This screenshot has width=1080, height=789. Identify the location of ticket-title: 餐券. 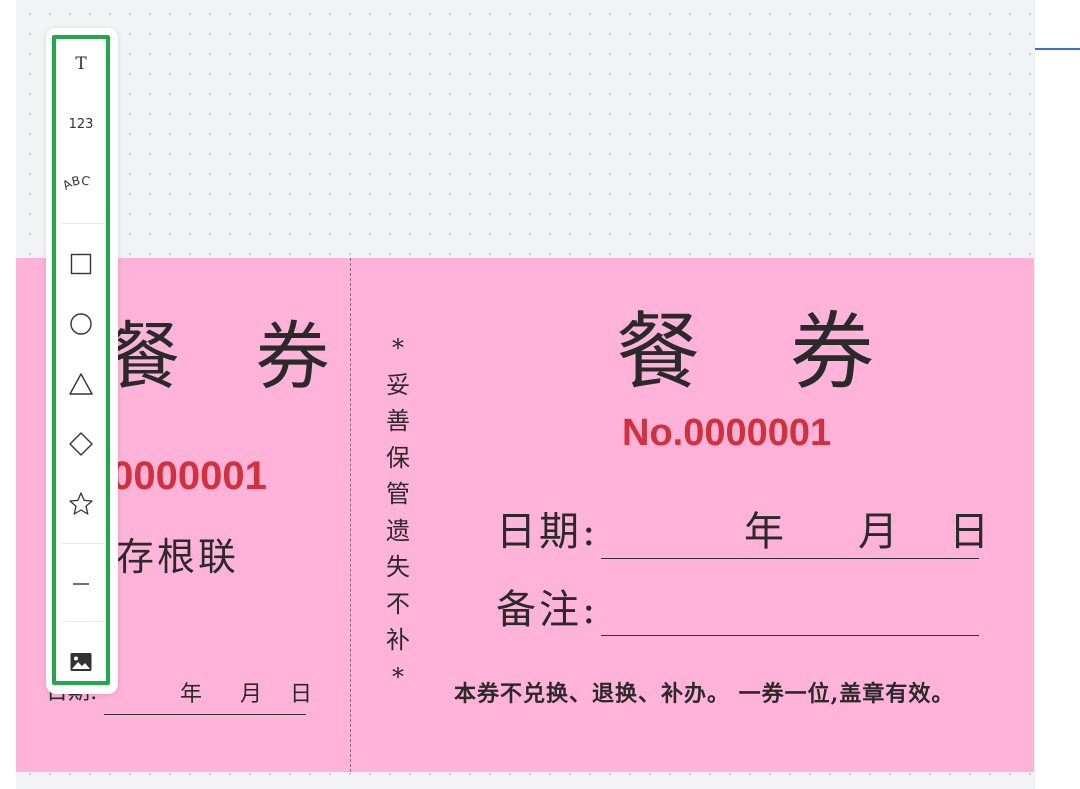
(790, 352).